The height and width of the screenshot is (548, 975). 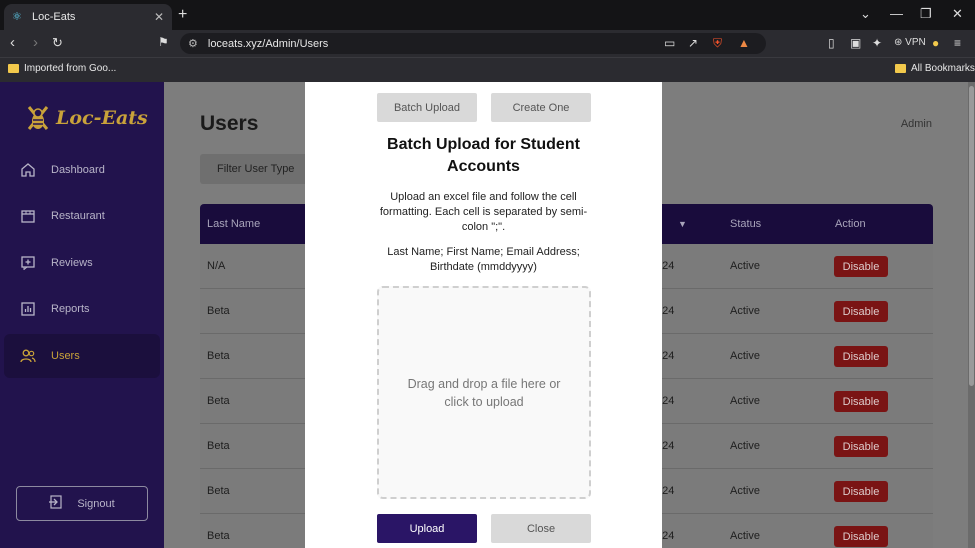 I want to click on new-tab-icon: +, so click(x=182, y=15).